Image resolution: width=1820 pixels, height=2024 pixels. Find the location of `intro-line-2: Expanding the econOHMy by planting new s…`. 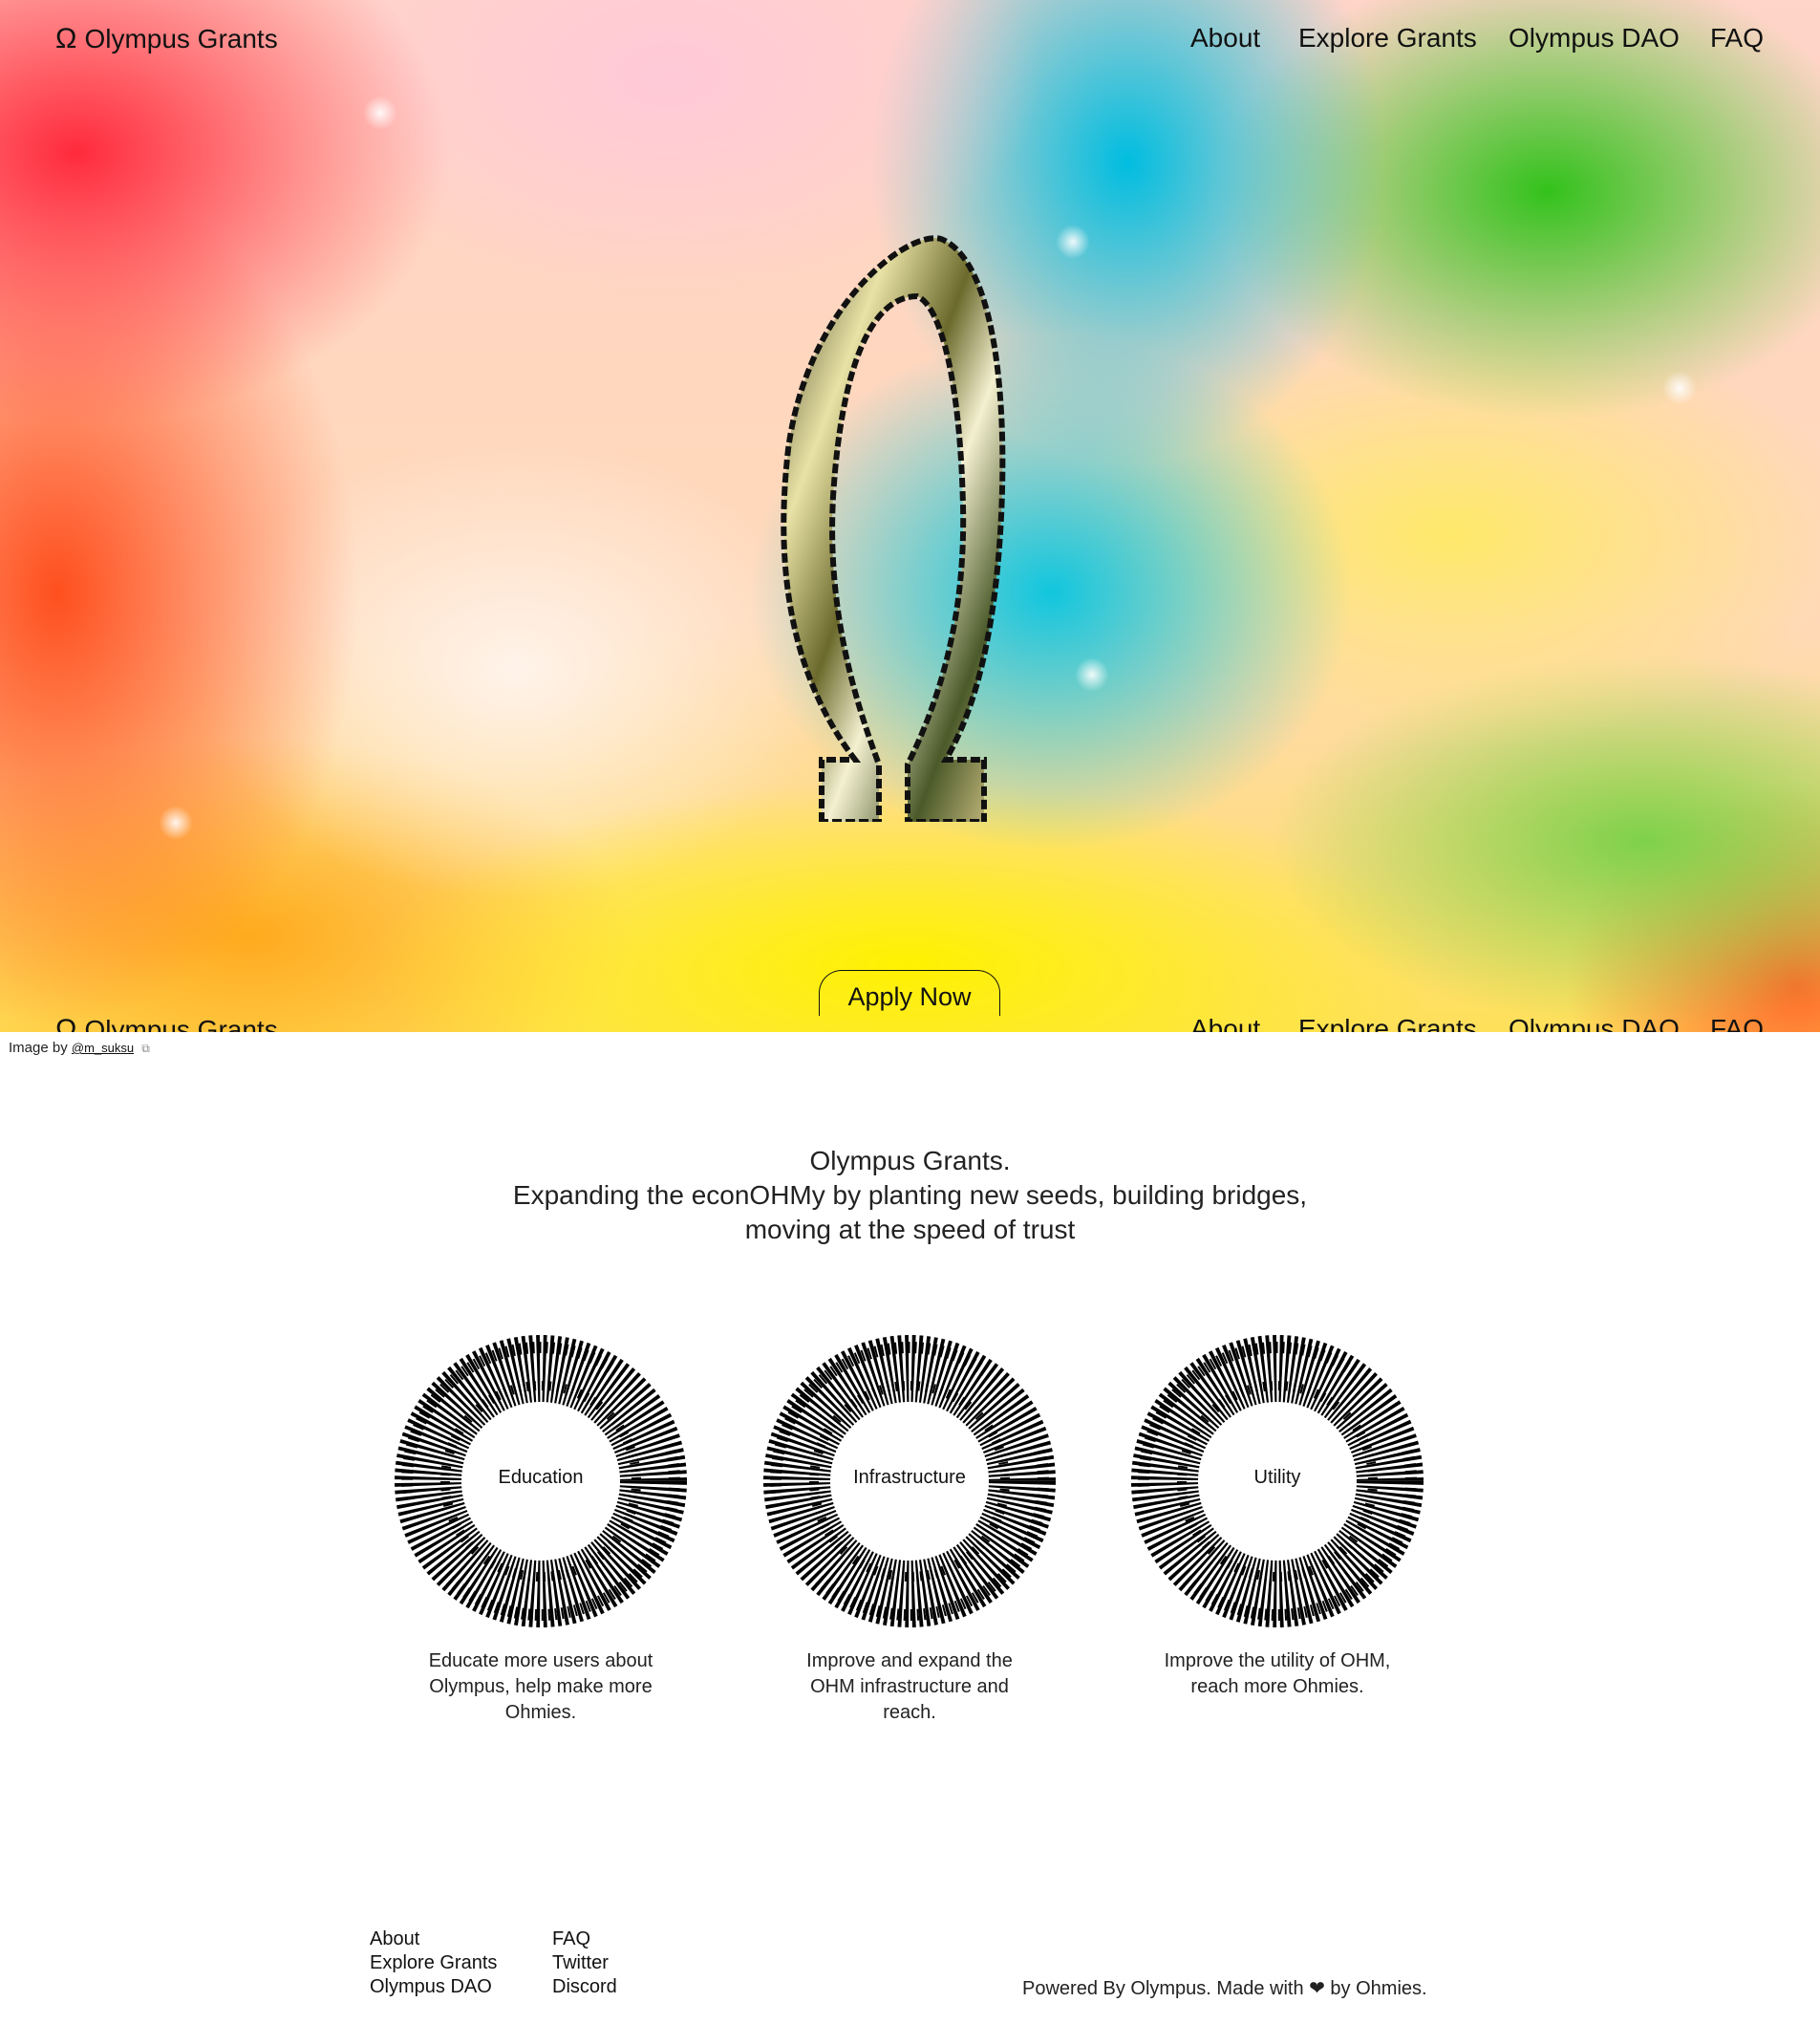

intro-line-2: Expanding the econOHMy by planting new s… is located at coordinates (910, 1195).